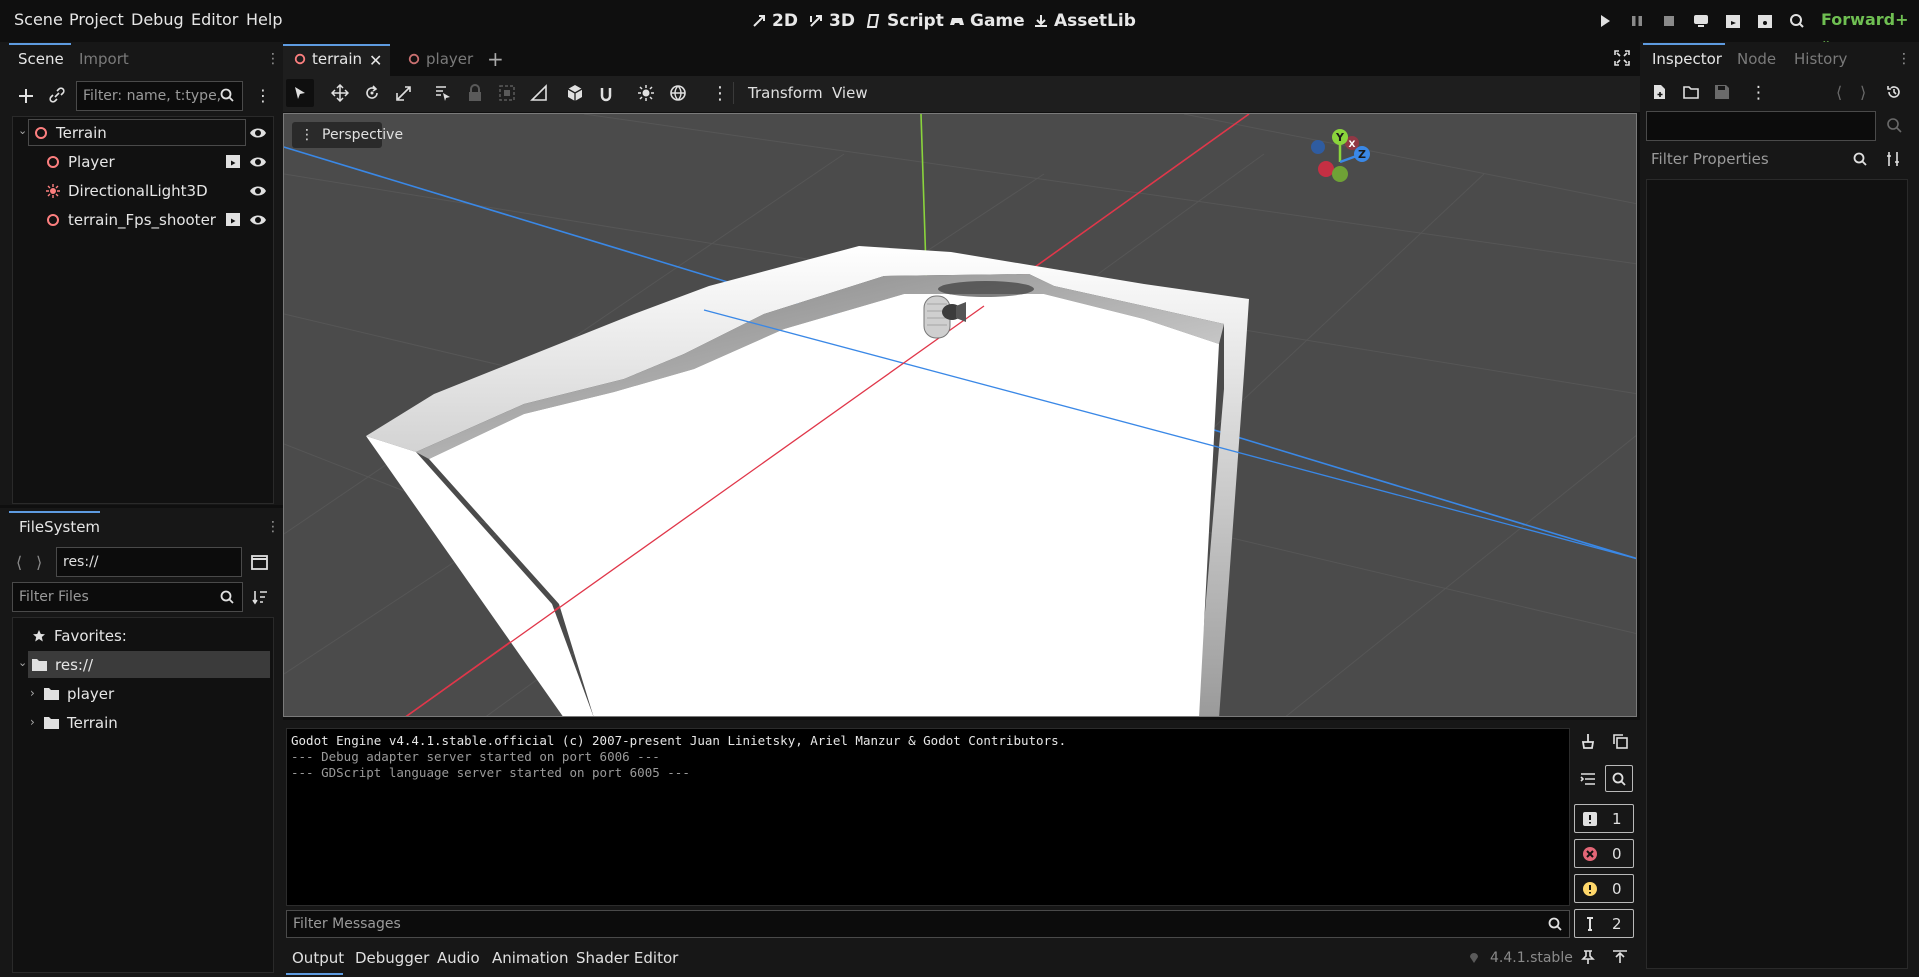 Image resolution: width=1919 pixels, height=977 pixels. Describe the element at coordinates (1604, 853) in the screenshot. I see `filter-errors-toggle: 0` at that location.